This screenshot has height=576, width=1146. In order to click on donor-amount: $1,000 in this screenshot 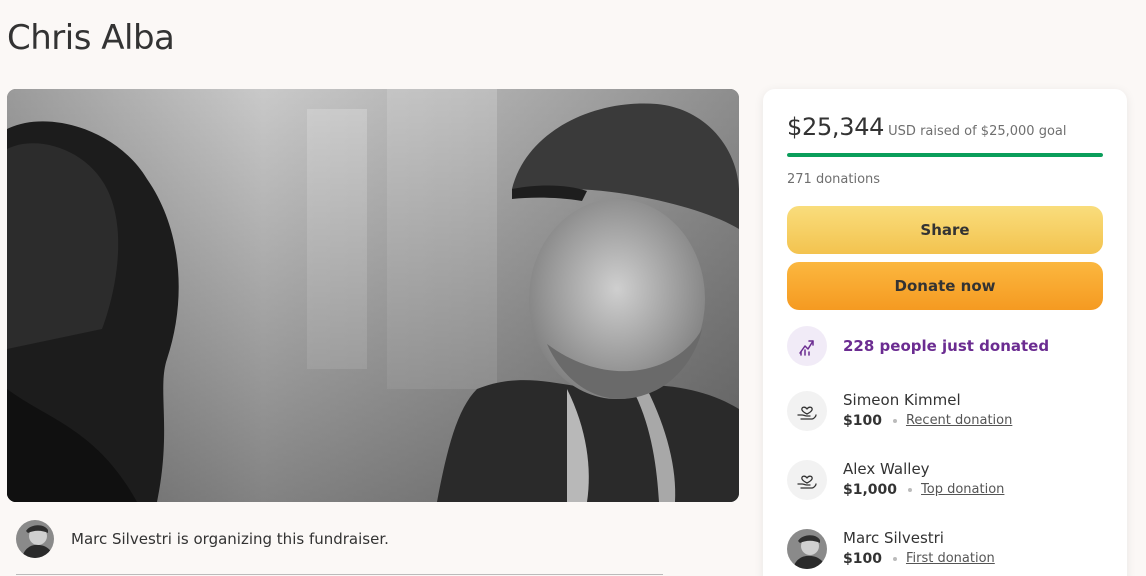, I will do `click(870, 490)`.